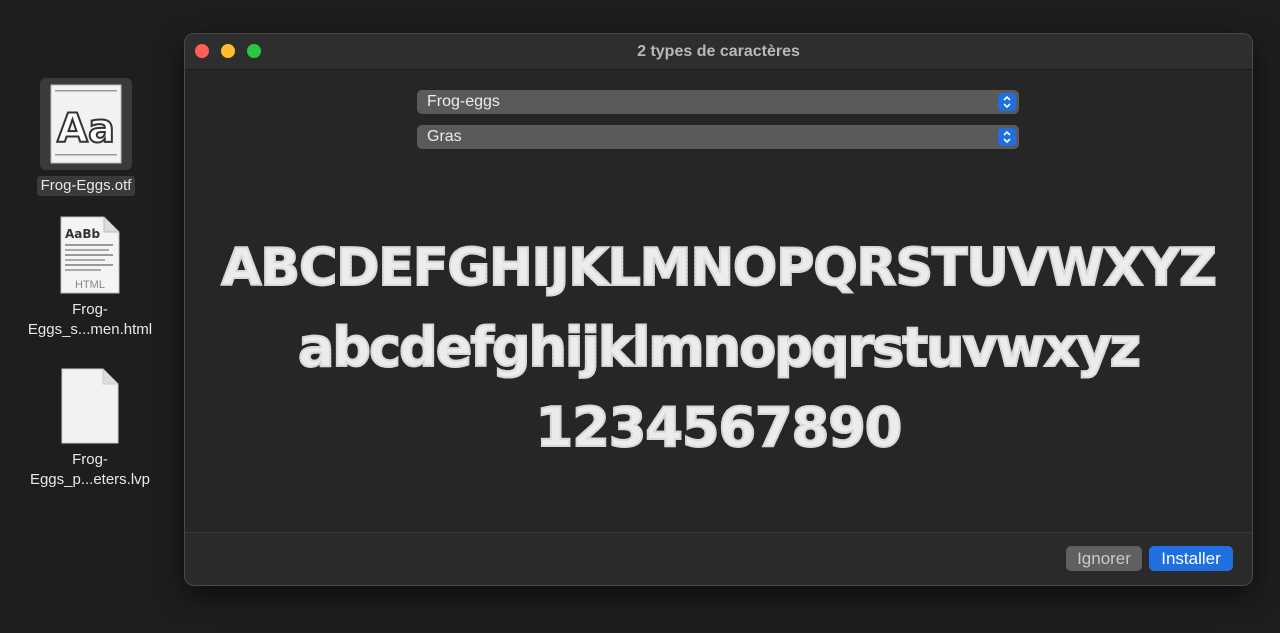 This screenshot has width=1280, height=633. I want to click on ignore-button: Ignorer, so click(1104, 558).